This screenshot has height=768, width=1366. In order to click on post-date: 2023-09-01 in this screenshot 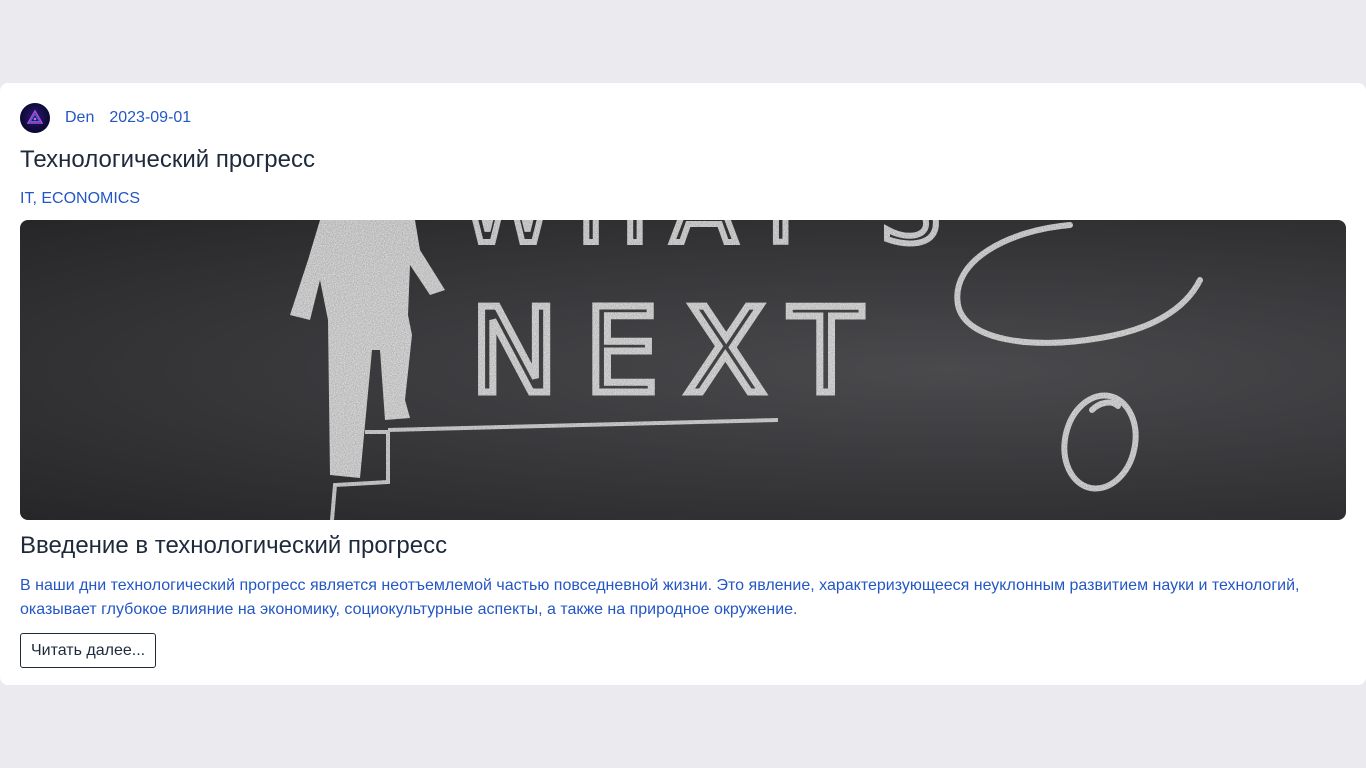, I will do `click(150, 118)`.